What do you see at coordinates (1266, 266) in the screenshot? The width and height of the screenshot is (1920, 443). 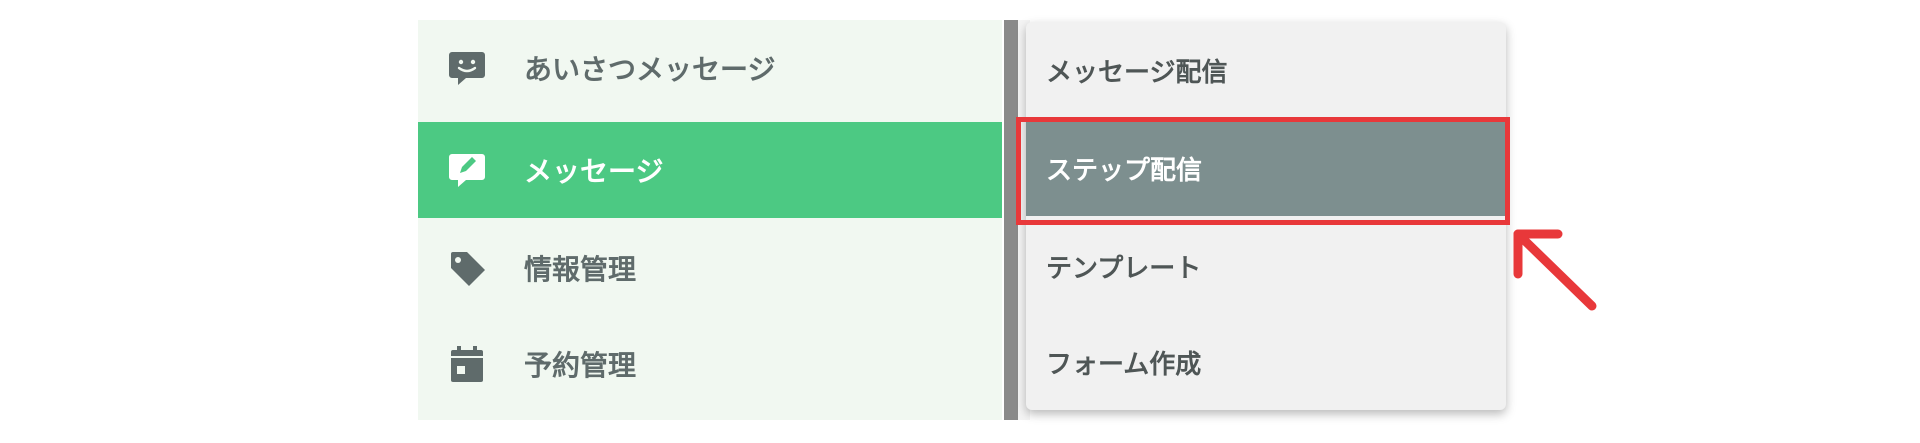 I see `submenu-item-template: テンプレート` at bounding box center [1266, 266].